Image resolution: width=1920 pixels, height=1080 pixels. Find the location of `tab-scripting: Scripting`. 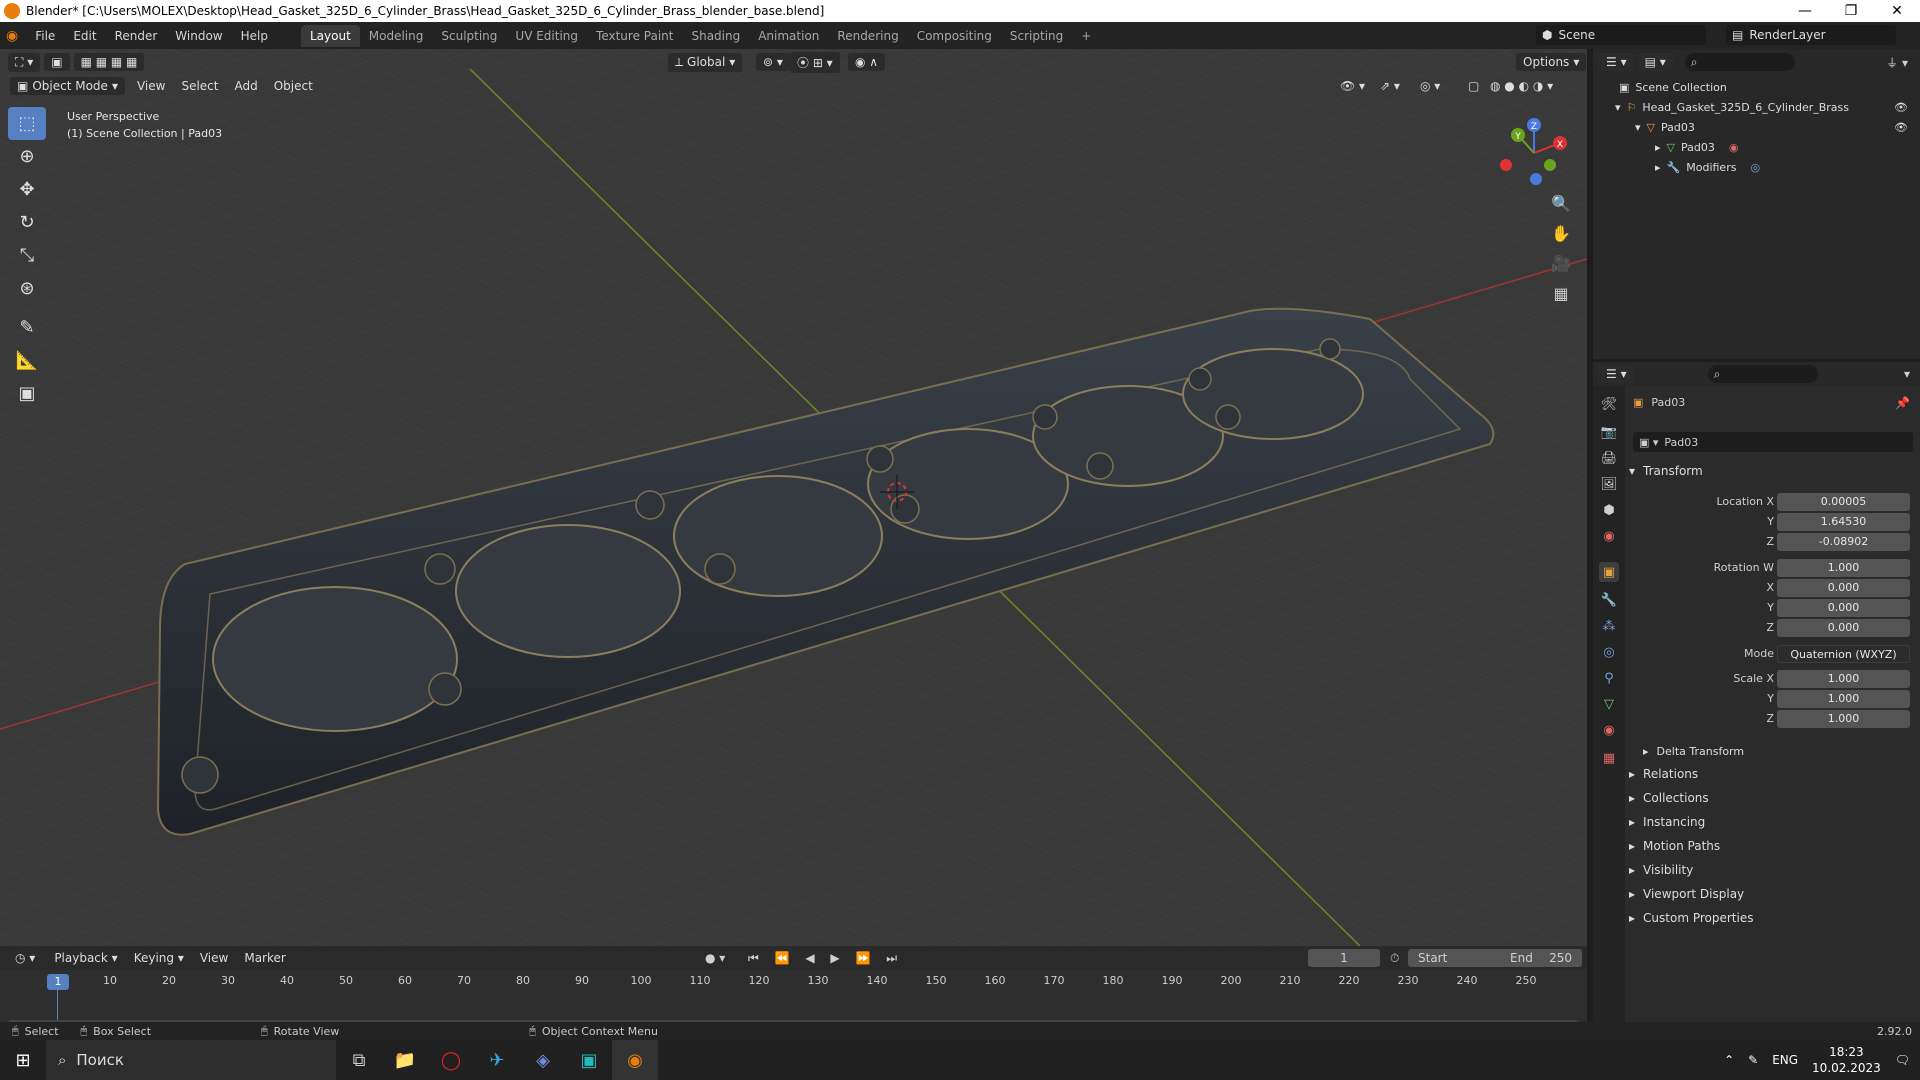

tab-scripting: Scripting is located at coordinates (1036, 36).